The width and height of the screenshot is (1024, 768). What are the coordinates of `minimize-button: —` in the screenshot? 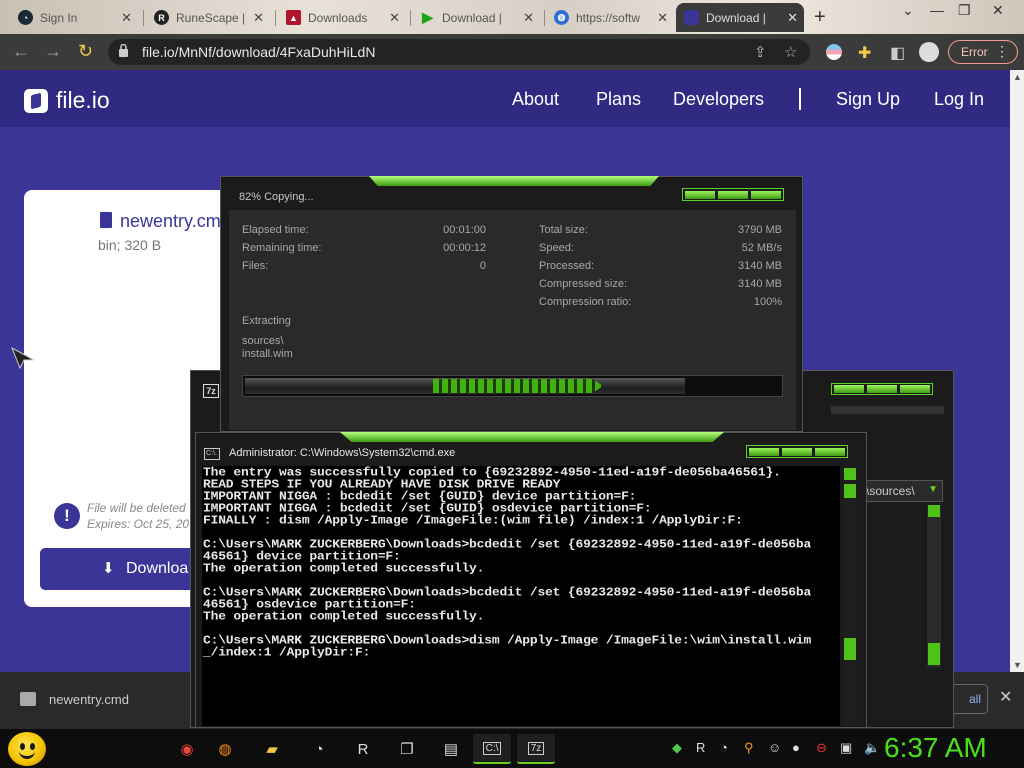 It's located at (937, 10).